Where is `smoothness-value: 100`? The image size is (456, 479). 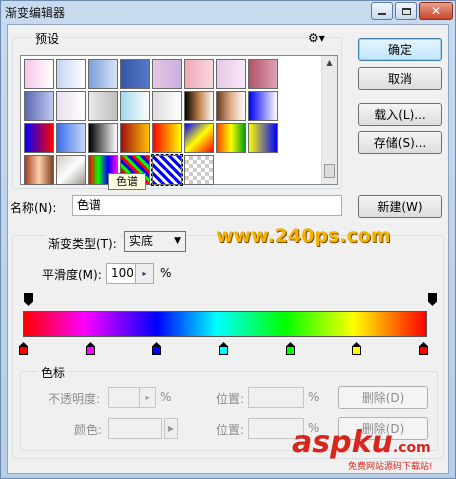
smoothness-value: 100 is located at coordinates (122, 273).